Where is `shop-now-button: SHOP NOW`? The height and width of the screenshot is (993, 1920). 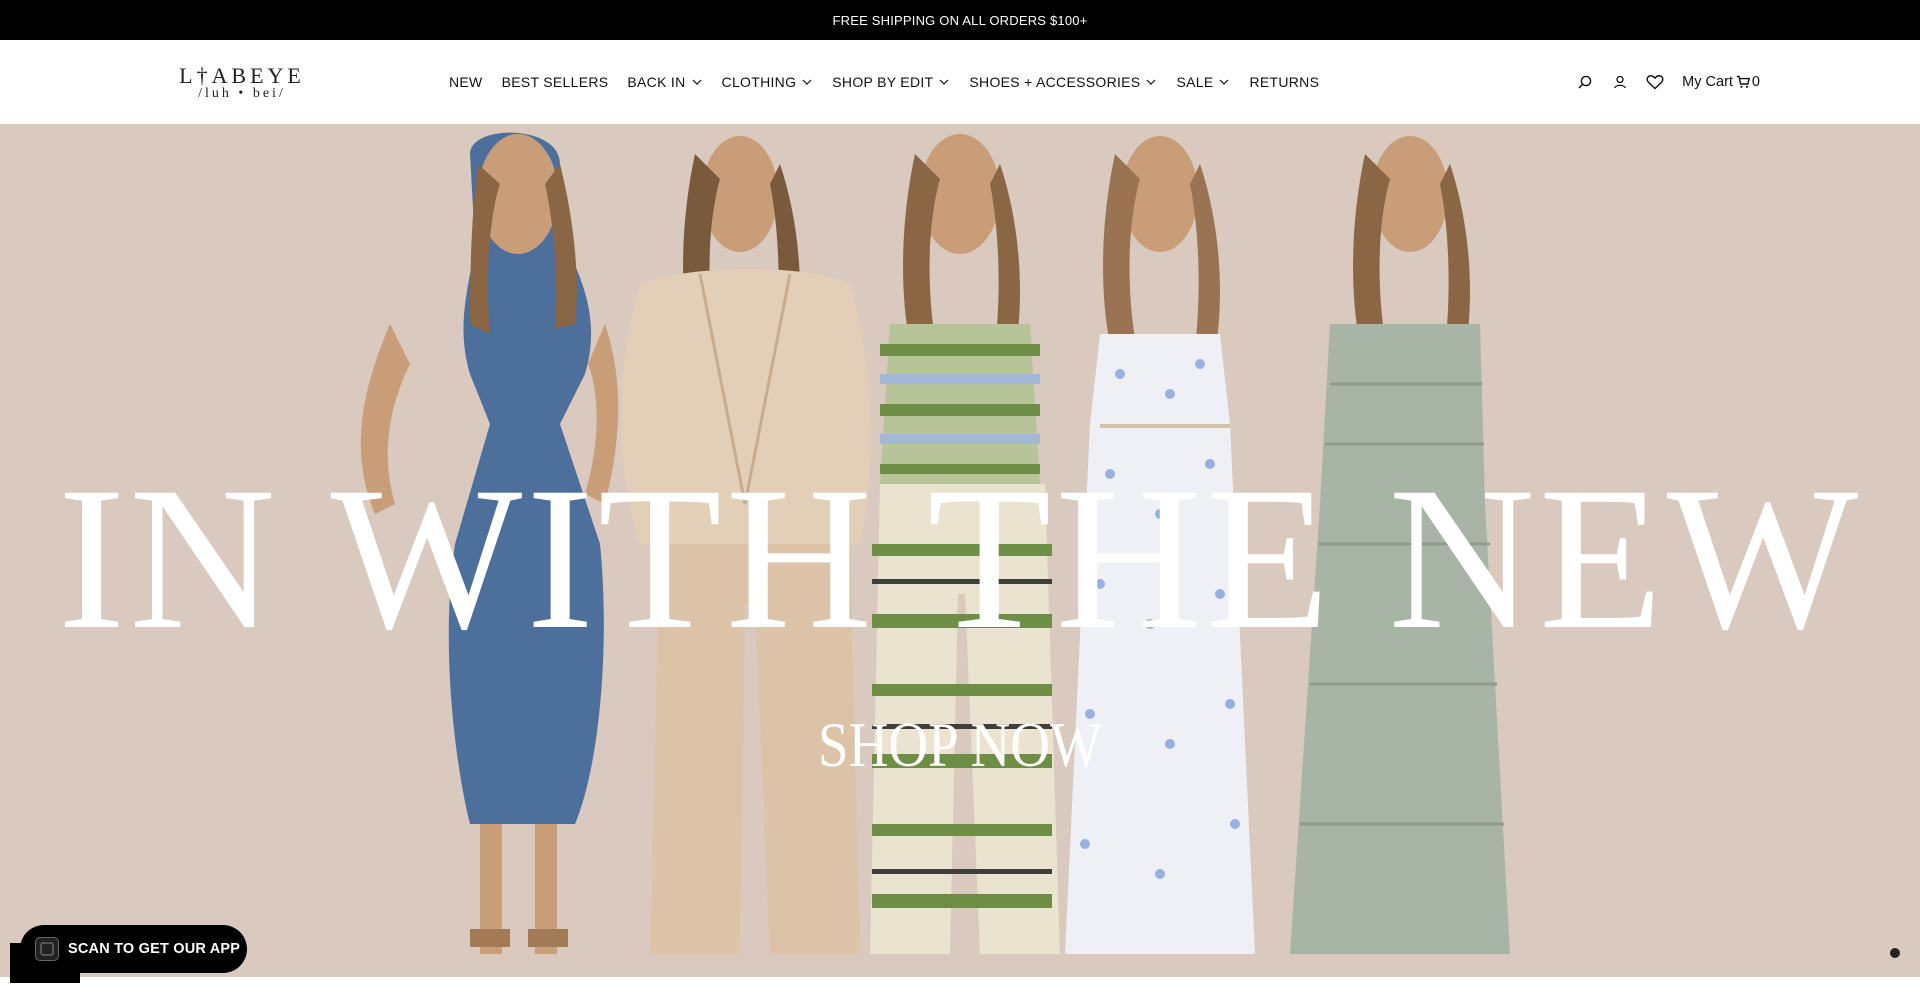
shop-now-button: SHOP NOW is located at coordinates (960, 745).